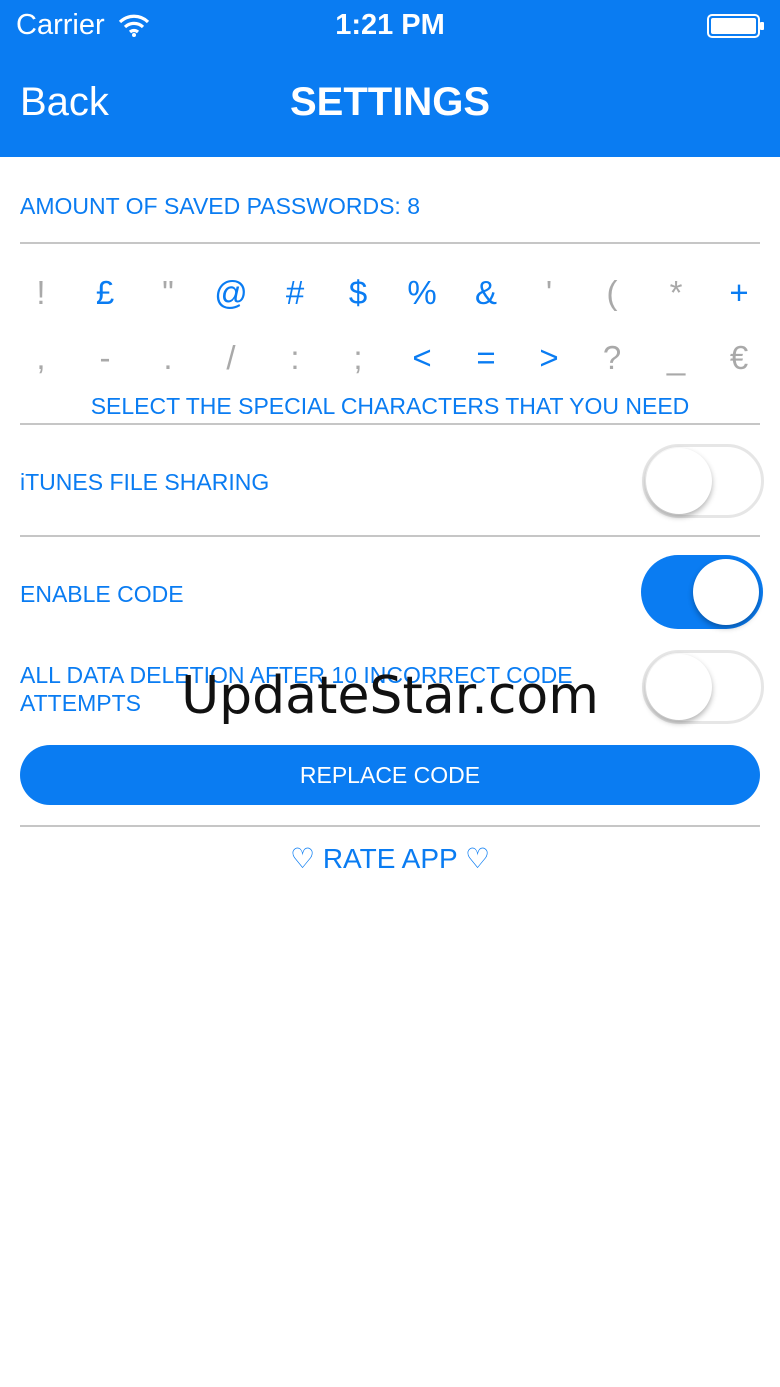  I want to click on special-char-toggle: ', so click(549, 293).